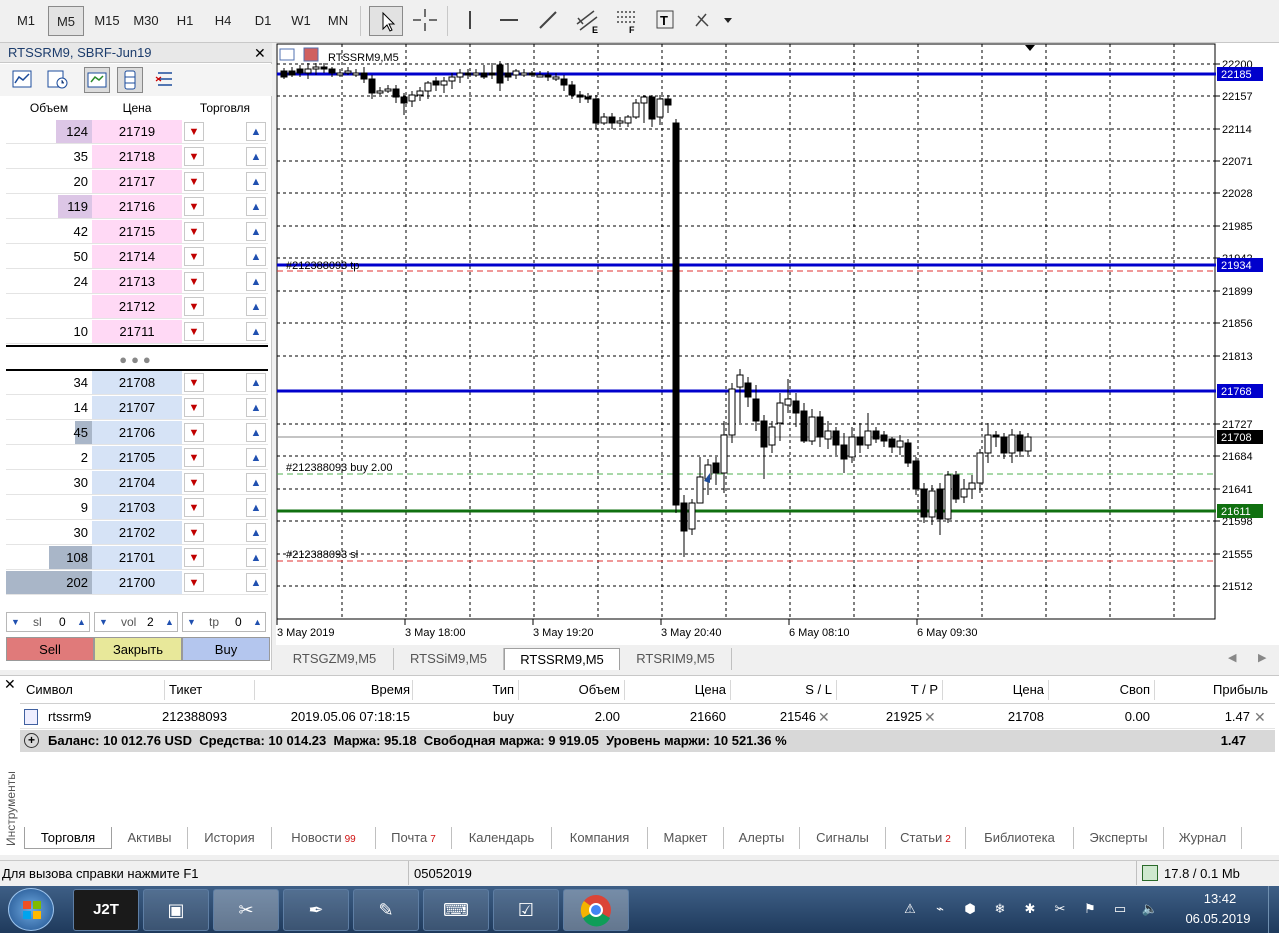  What do you see at coordinates (137, 382) in the screenshot?
I see `row-price: 21708` at bounding box center [137, 382].